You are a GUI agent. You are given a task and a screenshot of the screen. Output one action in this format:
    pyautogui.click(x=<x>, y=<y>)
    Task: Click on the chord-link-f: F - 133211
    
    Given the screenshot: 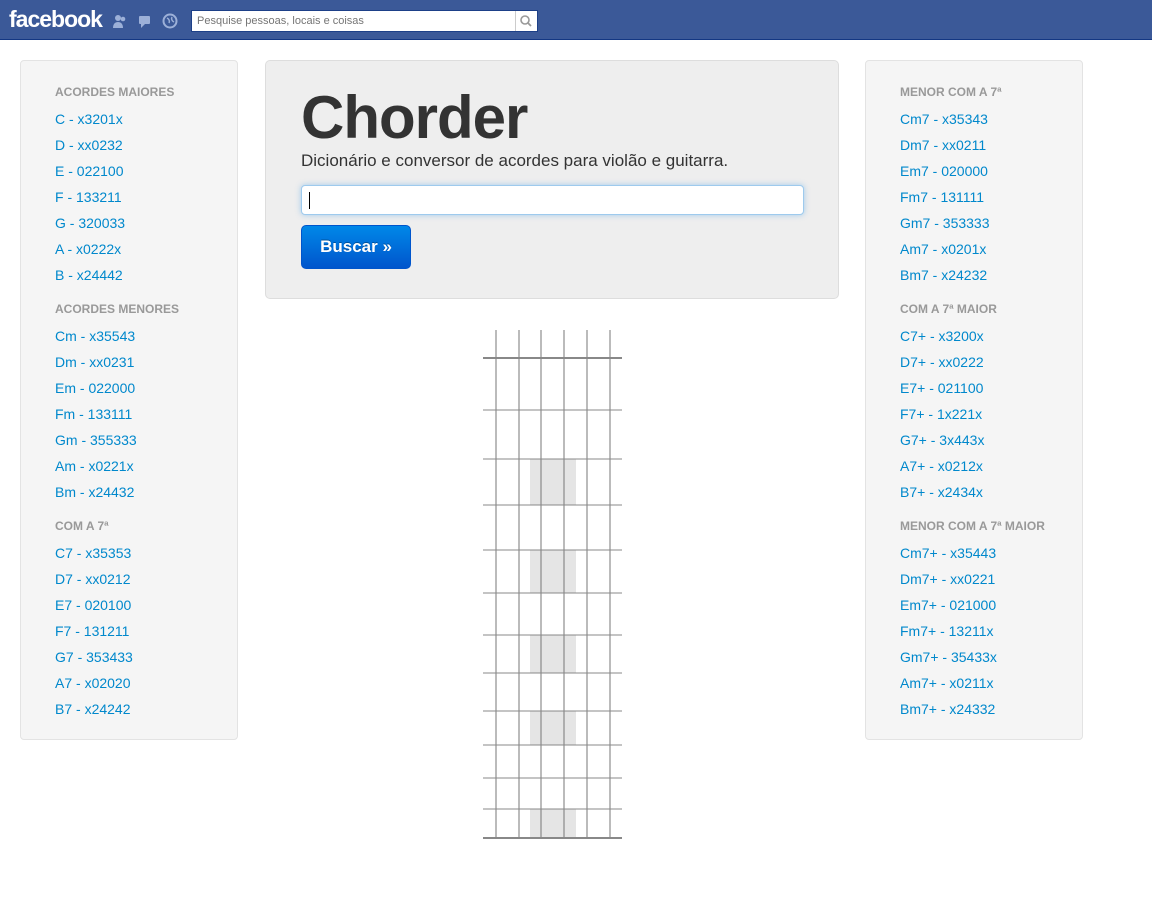 What is the action you would take?
    pyautogui.click(x=88, y=197)
    